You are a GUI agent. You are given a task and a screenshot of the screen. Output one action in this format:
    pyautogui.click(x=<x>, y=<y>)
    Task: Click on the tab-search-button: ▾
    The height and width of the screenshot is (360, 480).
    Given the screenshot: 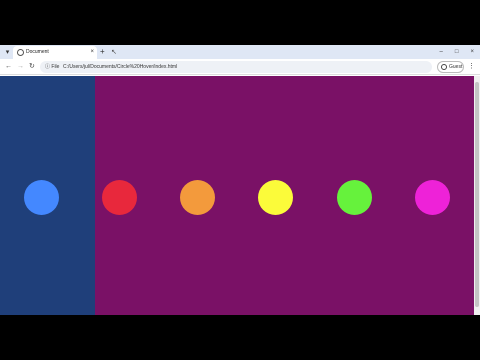 What is the action you would take?
    pyautogui.click(x=7, y=52)
    